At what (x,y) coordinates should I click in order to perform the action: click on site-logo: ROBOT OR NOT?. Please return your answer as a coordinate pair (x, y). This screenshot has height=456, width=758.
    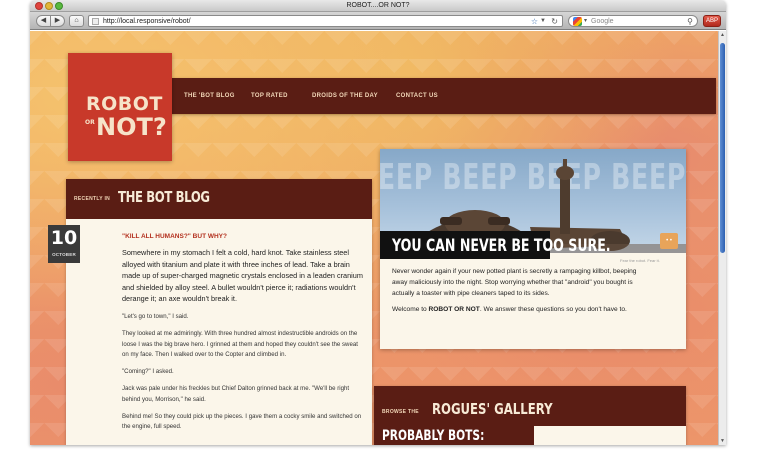
    Looking at the image, I should click on (120, 107).